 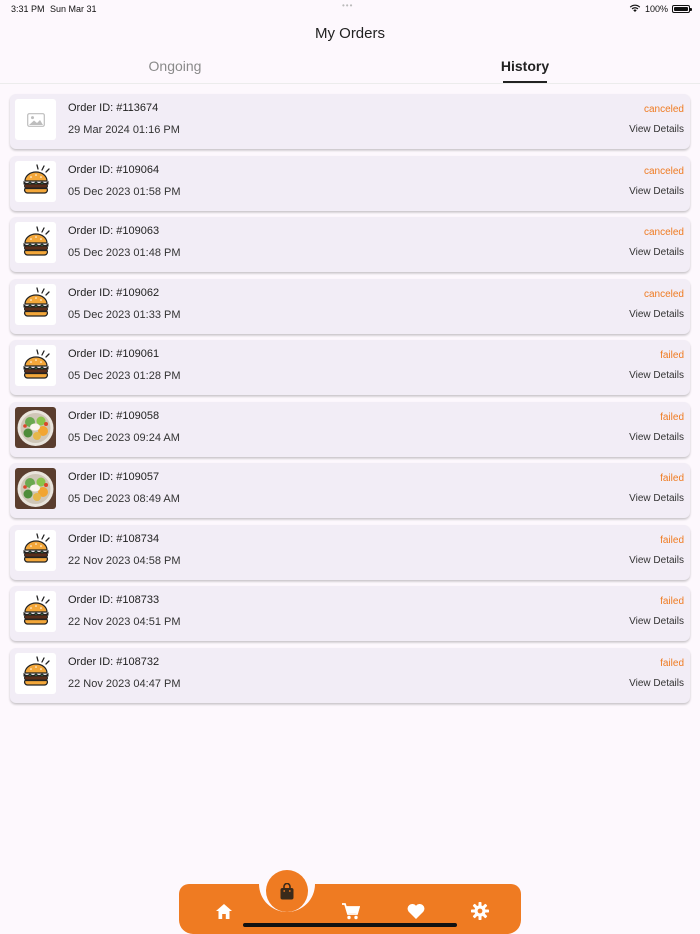 I want to click on heart-icon, so click(x=416, y=911).